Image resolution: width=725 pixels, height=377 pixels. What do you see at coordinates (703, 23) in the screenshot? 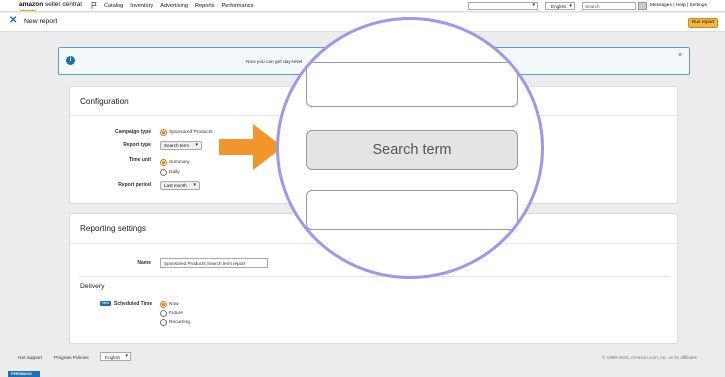
I see `run-report-button: Run report` at bounding box center [703, 23].